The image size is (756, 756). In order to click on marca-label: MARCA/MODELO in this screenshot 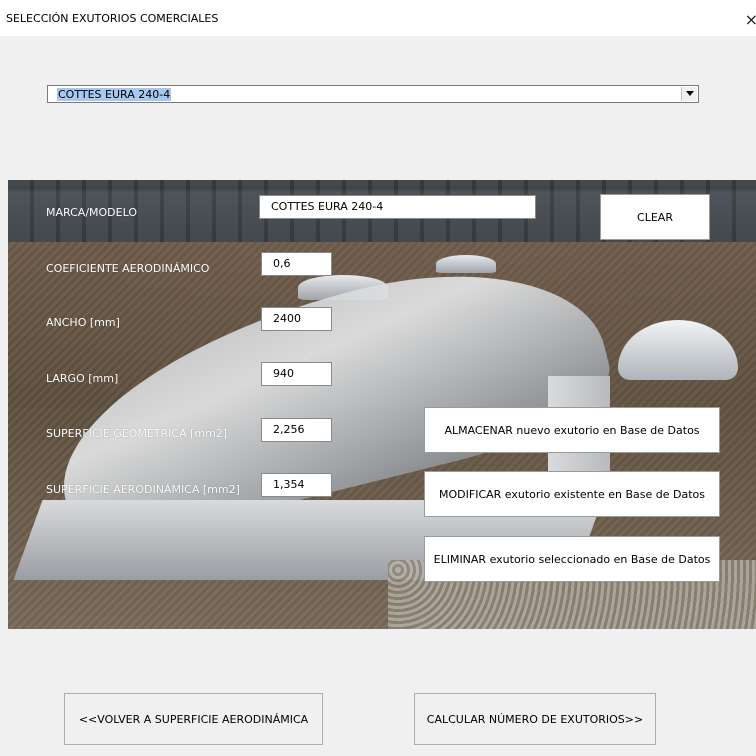, I will do `click(91, 212)`.